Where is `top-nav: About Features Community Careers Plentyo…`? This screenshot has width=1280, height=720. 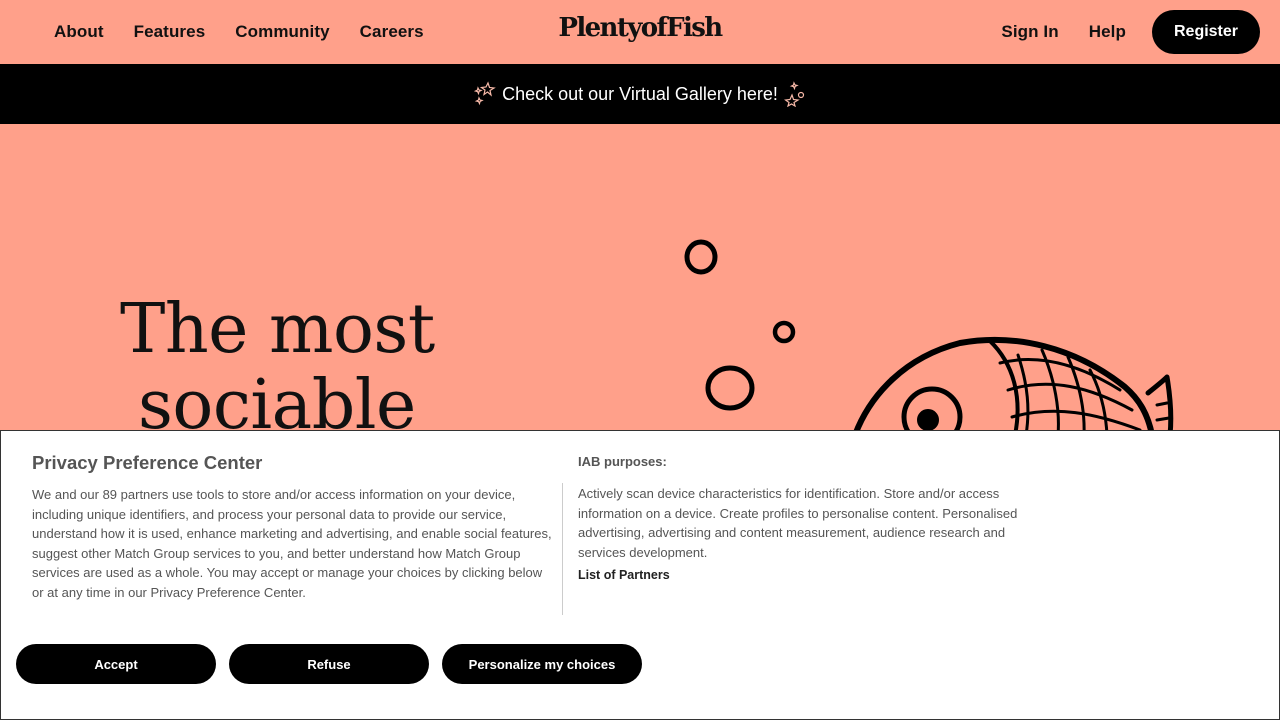
top-nav: About Features Community Careers Plentyo… is located at coordinates (640, 32).